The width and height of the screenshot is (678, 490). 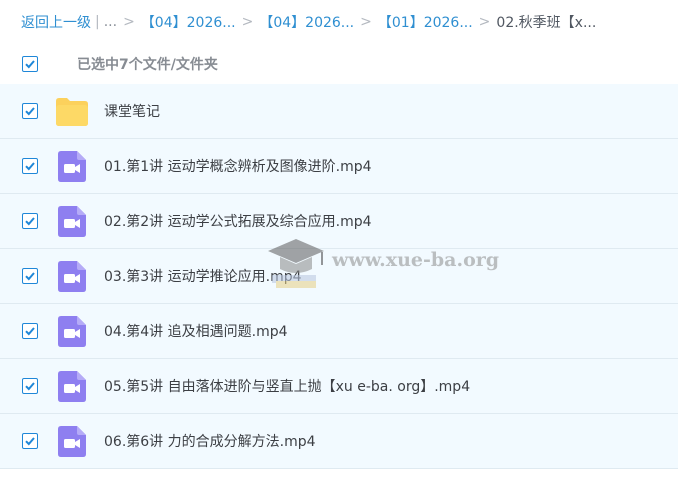 I want to click on list-item: 04.第4讲 追及相遇问题.mp4, so click(x=339, y=331).